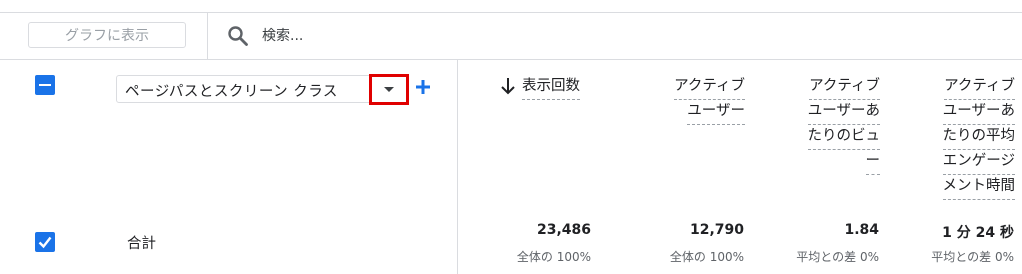 This screenshot has height=274, width=1022. What do you see at coordinates (706, 257) in the screenshot?
I see `total-active-users-share: 全体の 100%` at bounding box center [706, 257].